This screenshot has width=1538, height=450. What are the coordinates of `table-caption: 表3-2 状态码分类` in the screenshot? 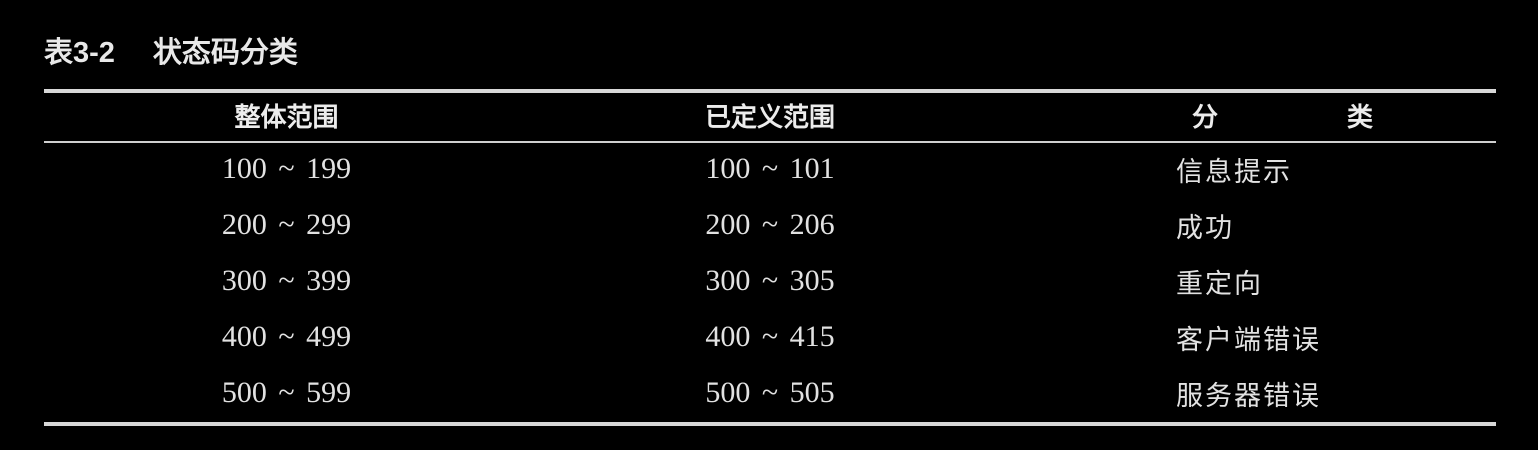 It's located at (171, 50).